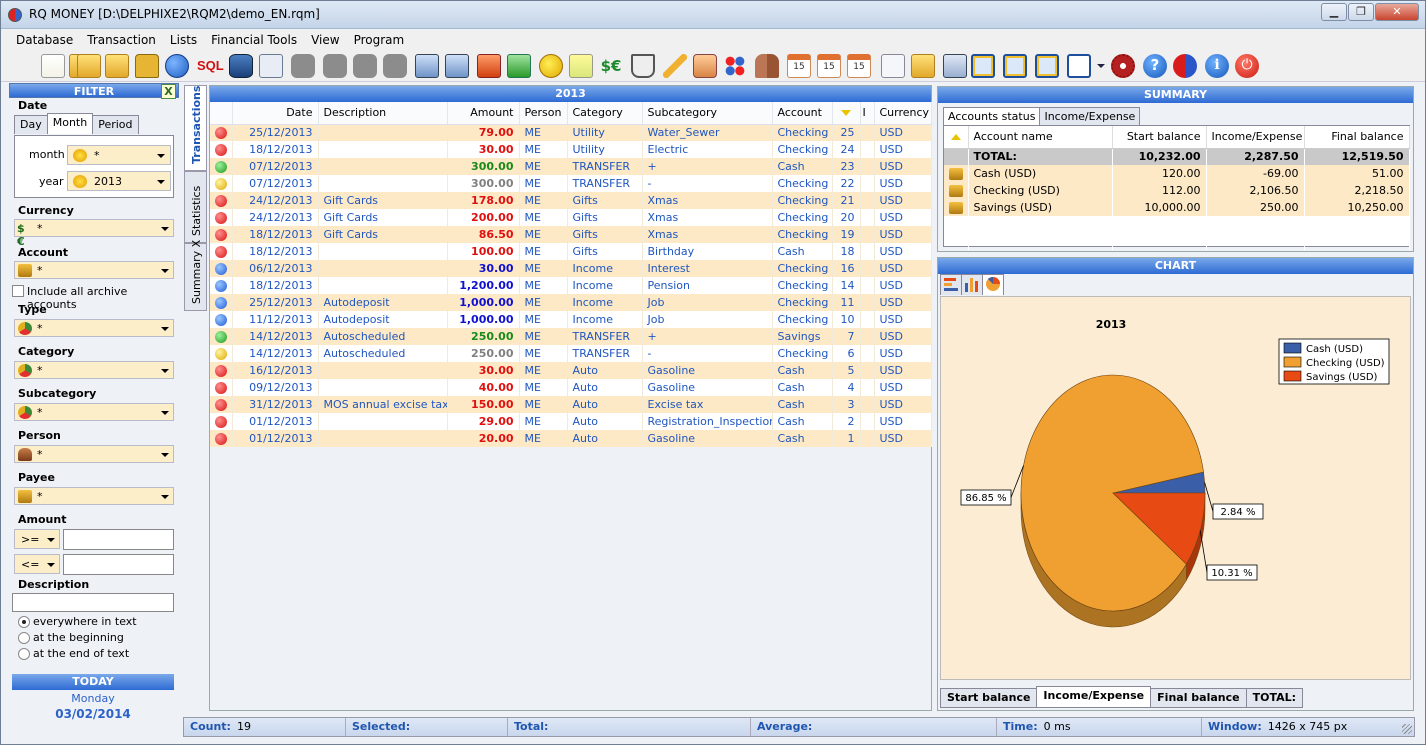 This screenshot has width=1426, height=745. Describe the element at coordinates (903, 113) in the screenshot. I see `col-currency: Currency` at that location.